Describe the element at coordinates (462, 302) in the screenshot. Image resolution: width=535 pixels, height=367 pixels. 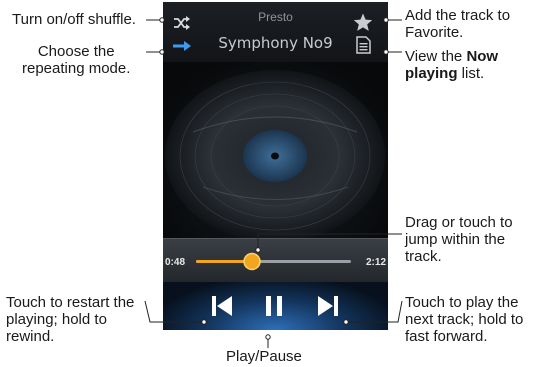
I see `next-callout-line1: Touch to play the` at that location.